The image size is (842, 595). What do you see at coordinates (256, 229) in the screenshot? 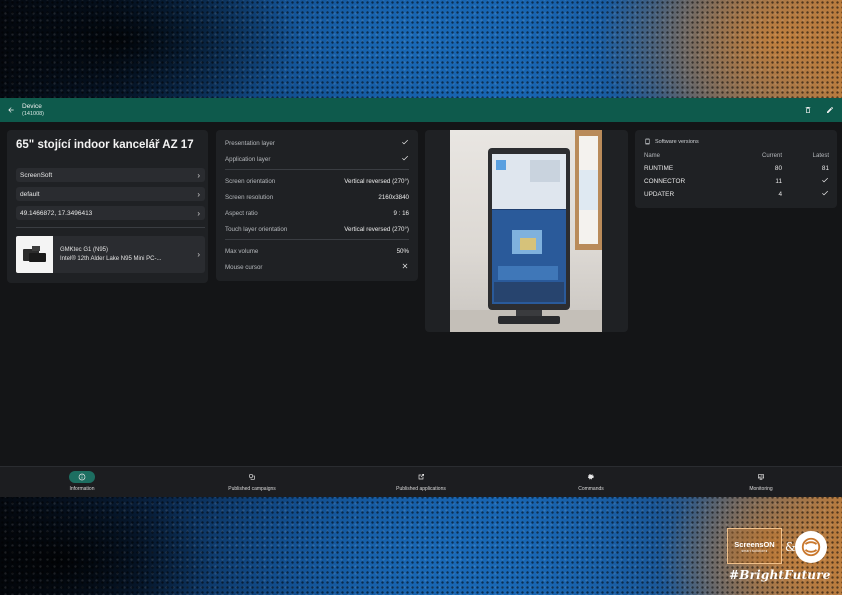
I see `setting-label: Touch layer orientation` at bounding box center [256, 229].